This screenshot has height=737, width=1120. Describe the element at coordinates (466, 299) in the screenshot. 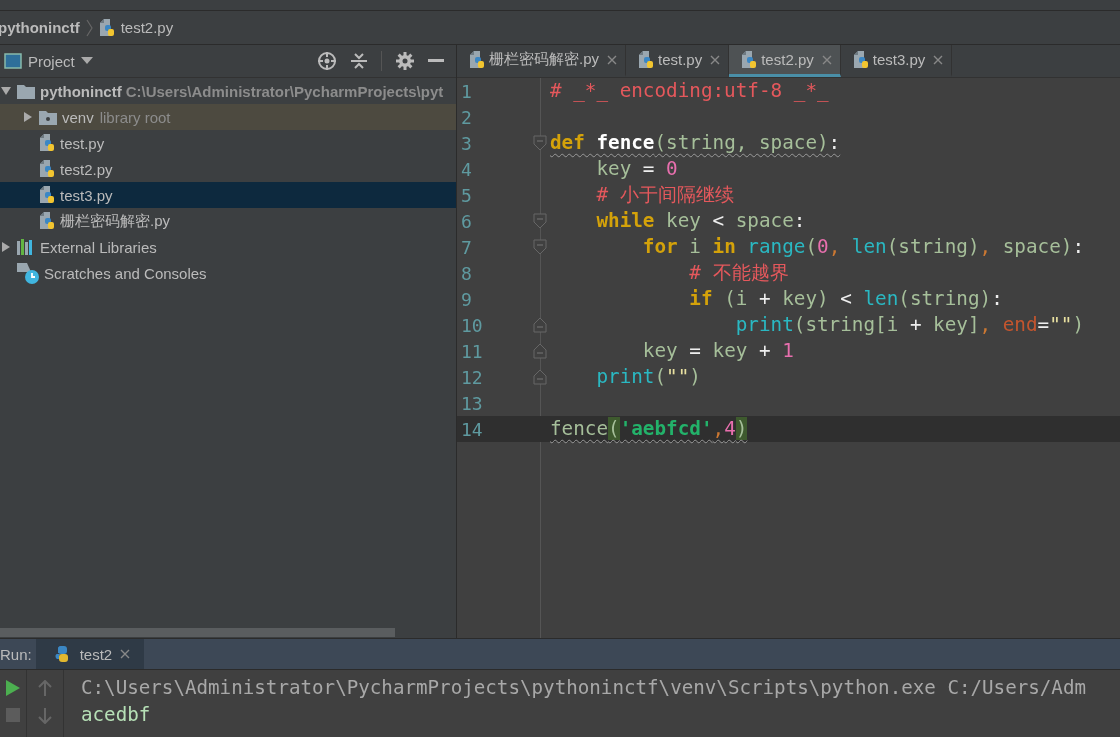

I see `line-number: 9` at that location.